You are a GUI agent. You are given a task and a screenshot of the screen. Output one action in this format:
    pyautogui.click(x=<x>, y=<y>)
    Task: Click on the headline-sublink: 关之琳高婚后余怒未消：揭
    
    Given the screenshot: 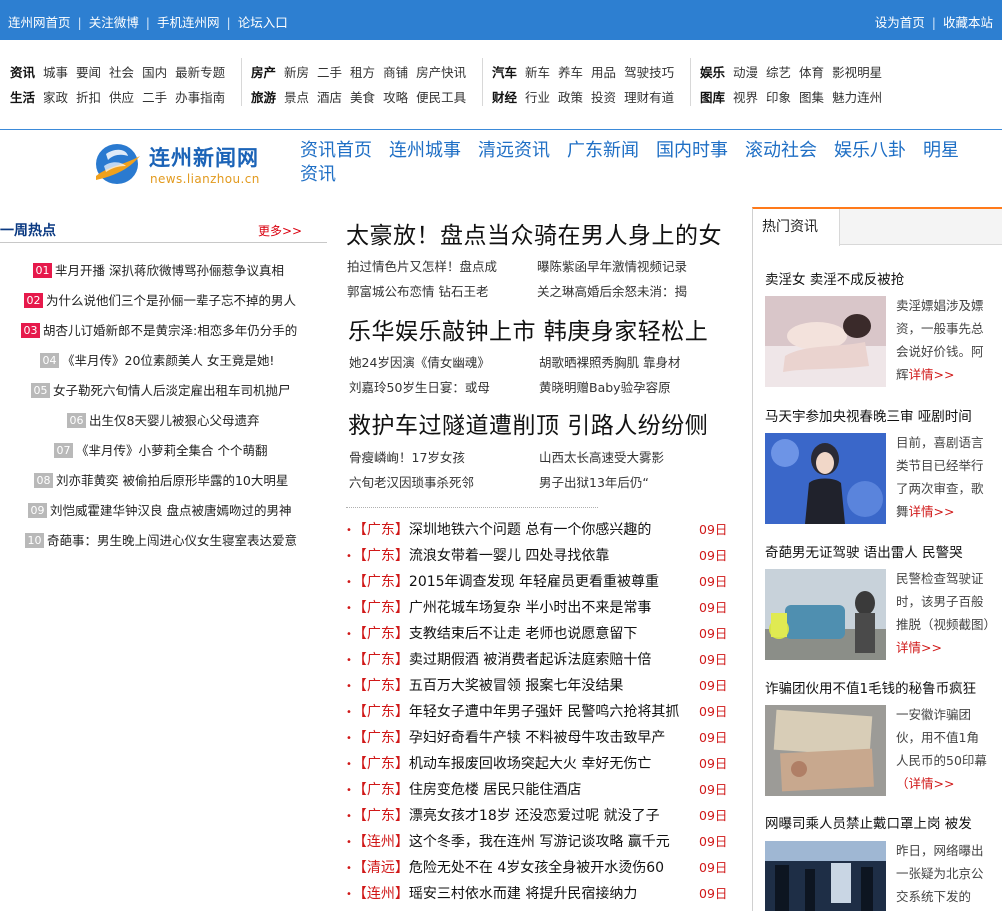 What is the action you would take?
    pyautogui.click(x=612, y=290)
    